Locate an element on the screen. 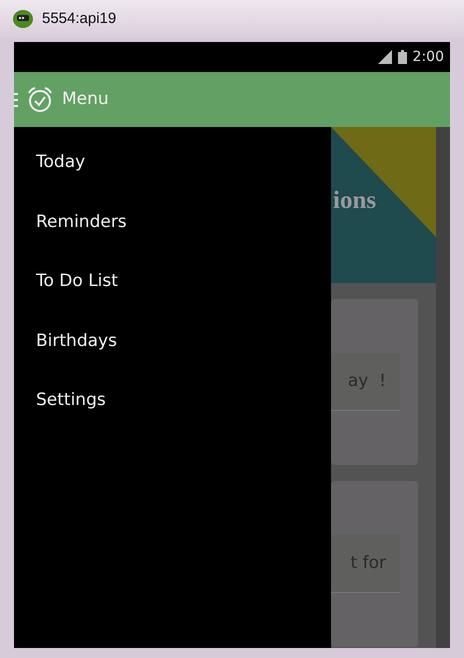  drawer-item: To Do List is located at coordinates (172, 282).